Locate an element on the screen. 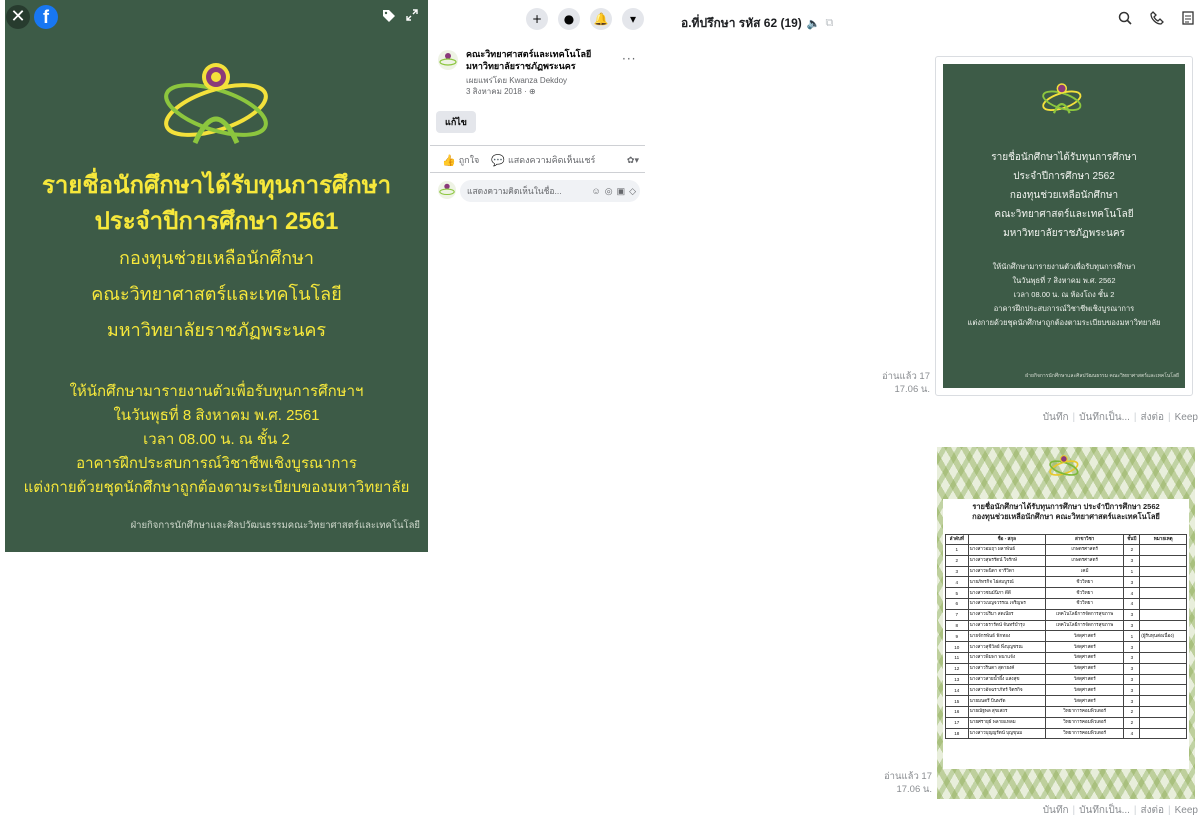 The image size is (1204, 818). share-button: แชร์ is located at coordinates (587, 160).